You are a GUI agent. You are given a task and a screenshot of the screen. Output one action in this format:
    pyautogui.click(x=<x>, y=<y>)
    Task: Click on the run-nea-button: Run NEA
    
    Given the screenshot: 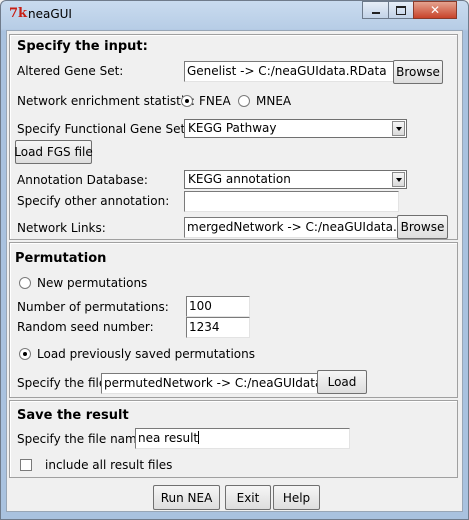 What is the action you would take?
    pyautogui.click(x=186, y=497)
    